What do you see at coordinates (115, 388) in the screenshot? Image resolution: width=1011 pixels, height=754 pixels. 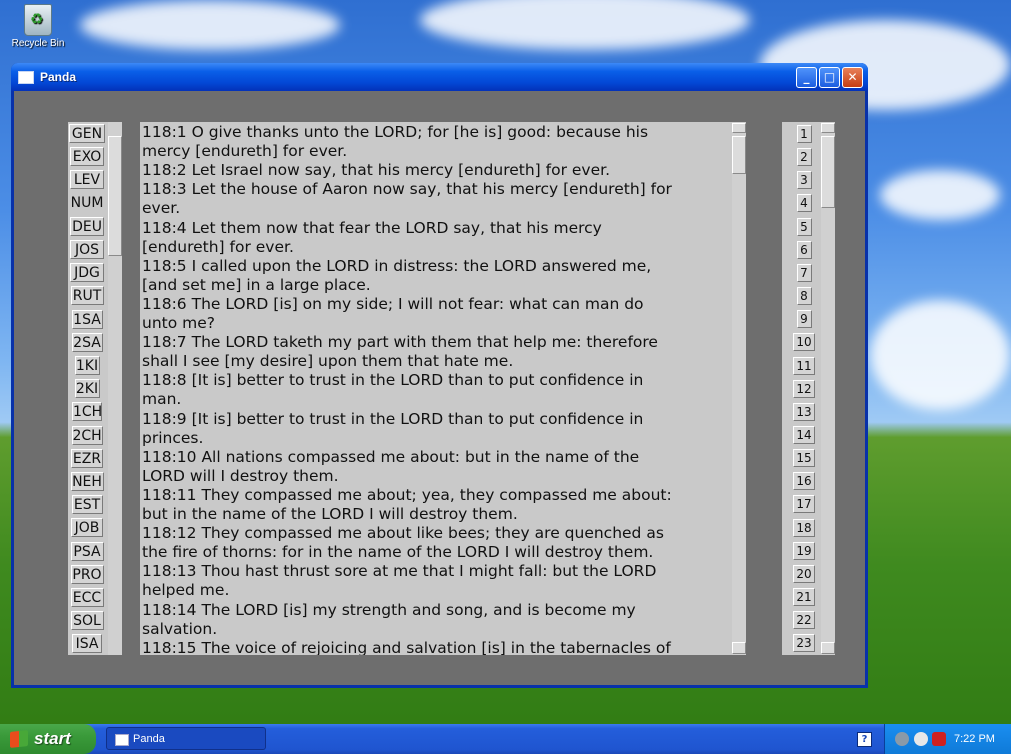 I see `book-list-scrollbar` at bounding box center [115, 388].